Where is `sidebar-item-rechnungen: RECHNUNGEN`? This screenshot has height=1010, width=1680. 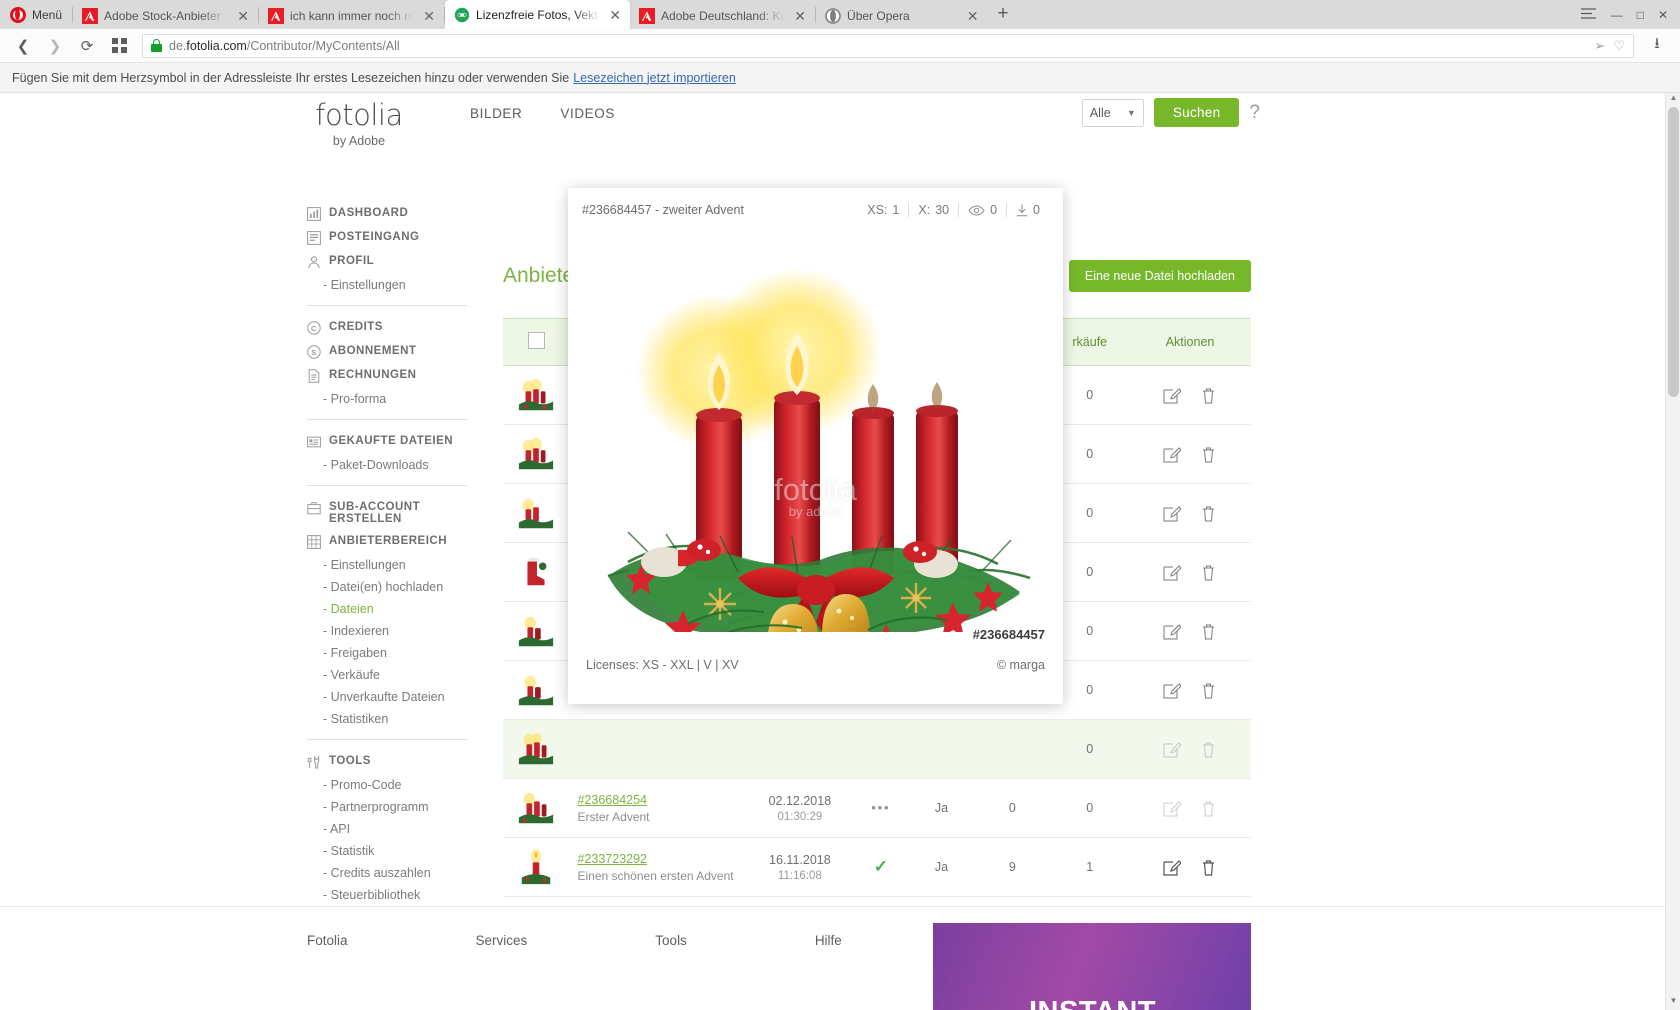
sidebar-item-rechnungen: RECHNUNGEN is located at coordinates (387, 376).